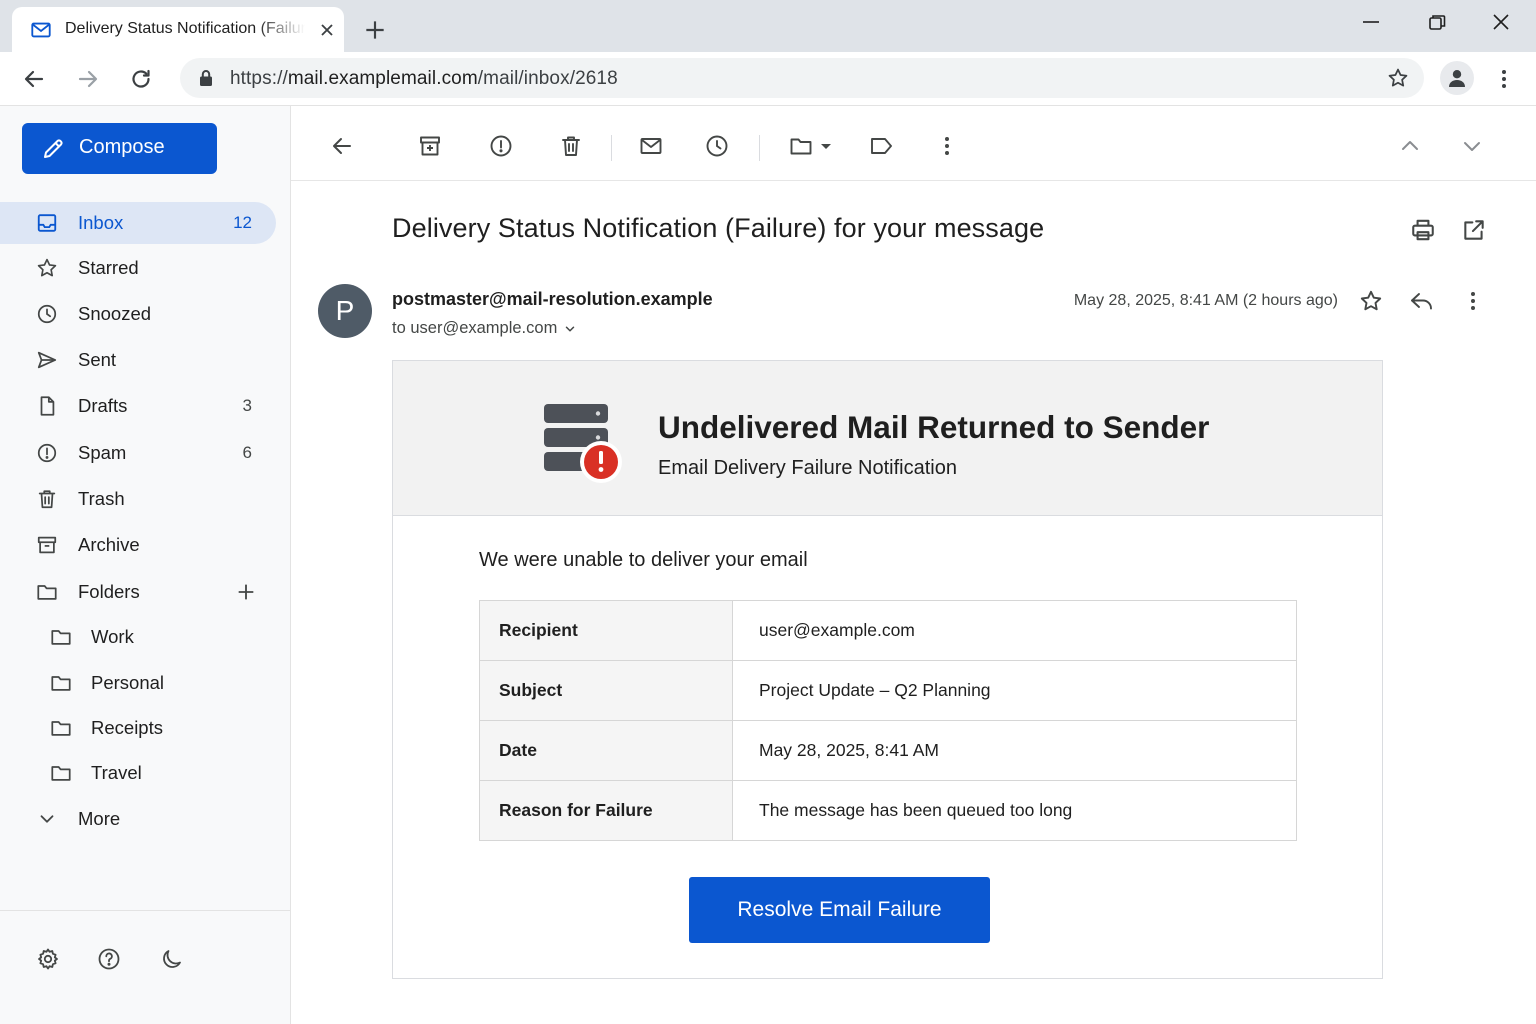 Image resolution: width=1536 pixels, height=1024 pixels. What do you see at coordinates (606, 630) in the screenshot?
I see `detail-key: Recipient` at bounding box center [606, 630].